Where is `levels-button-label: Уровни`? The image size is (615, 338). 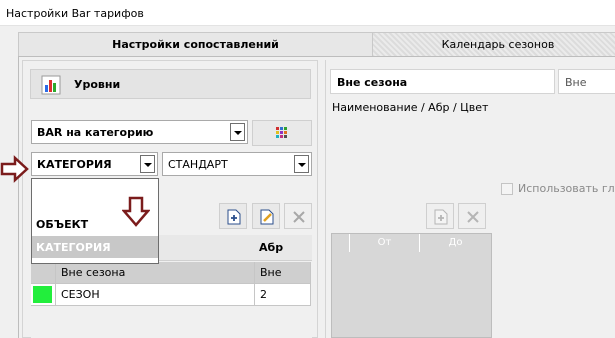 levels-button-label: Уровни is located at coordinates (97, 84).